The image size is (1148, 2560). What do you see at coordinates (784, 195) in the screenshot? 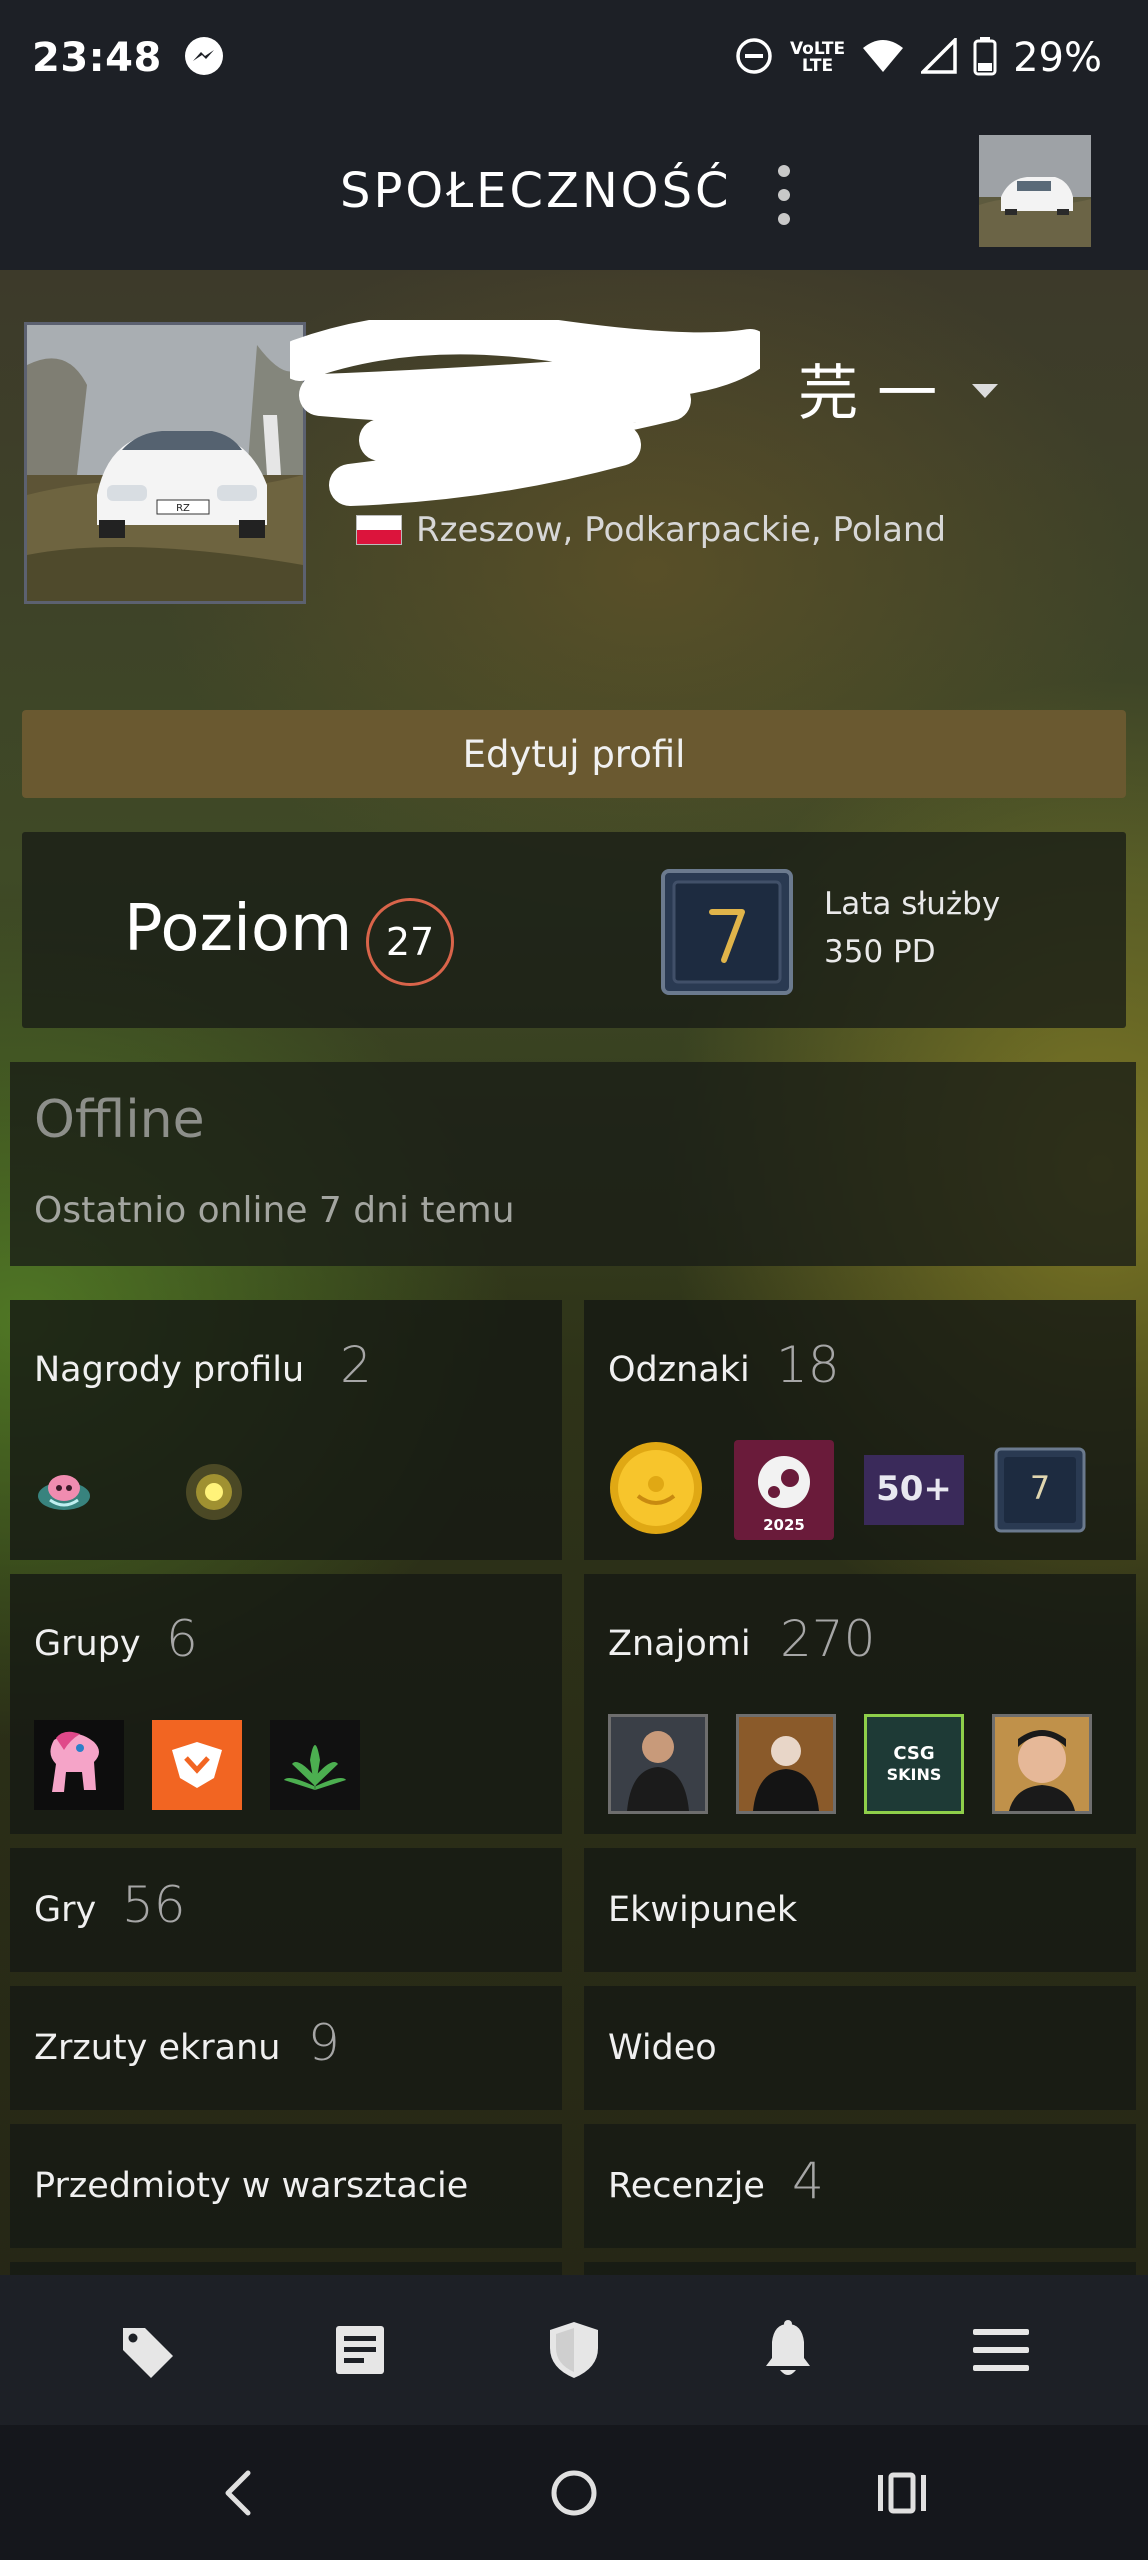
I see `more-options-icon` at bounding box center [784, 195].